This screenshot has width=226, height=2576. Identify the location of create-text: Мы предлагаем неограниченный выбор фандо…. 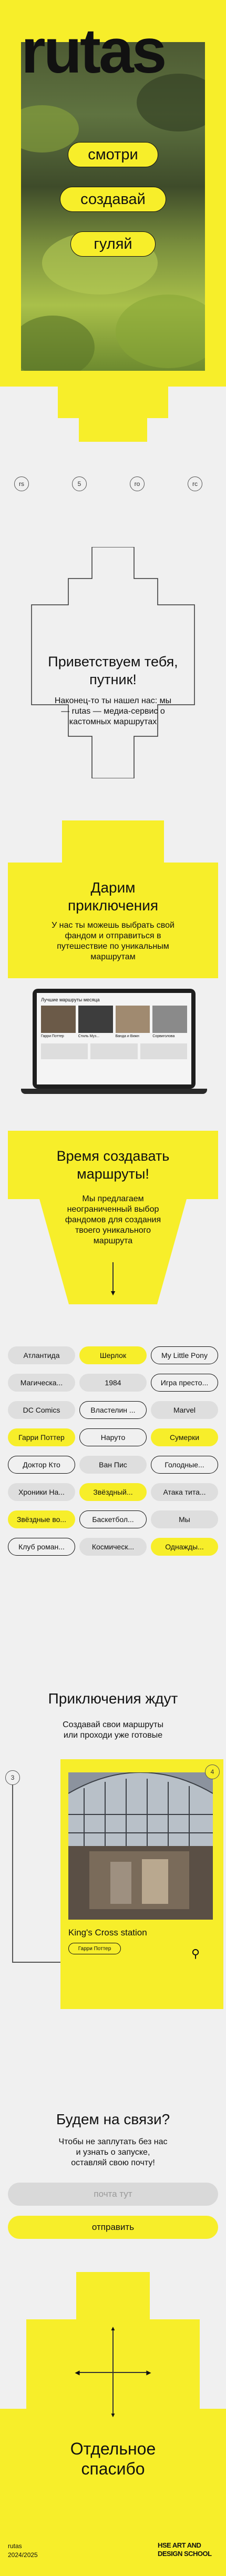
(113, 1219).